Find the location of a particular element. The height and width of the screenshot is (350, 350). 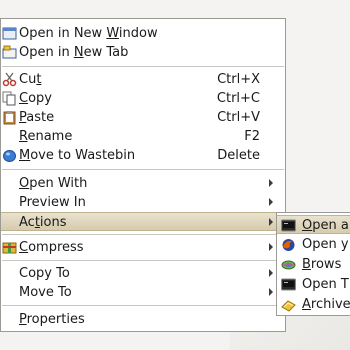

menu-item-label: Actions is located at coordinates (43, 222).